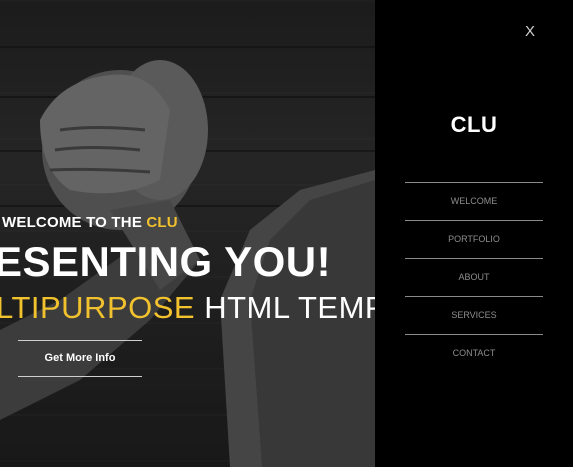 Image resolution: width=573 pixels, height=467 pixels. I want to click on menu-item-contact: CONTACT, so click(474, 353).